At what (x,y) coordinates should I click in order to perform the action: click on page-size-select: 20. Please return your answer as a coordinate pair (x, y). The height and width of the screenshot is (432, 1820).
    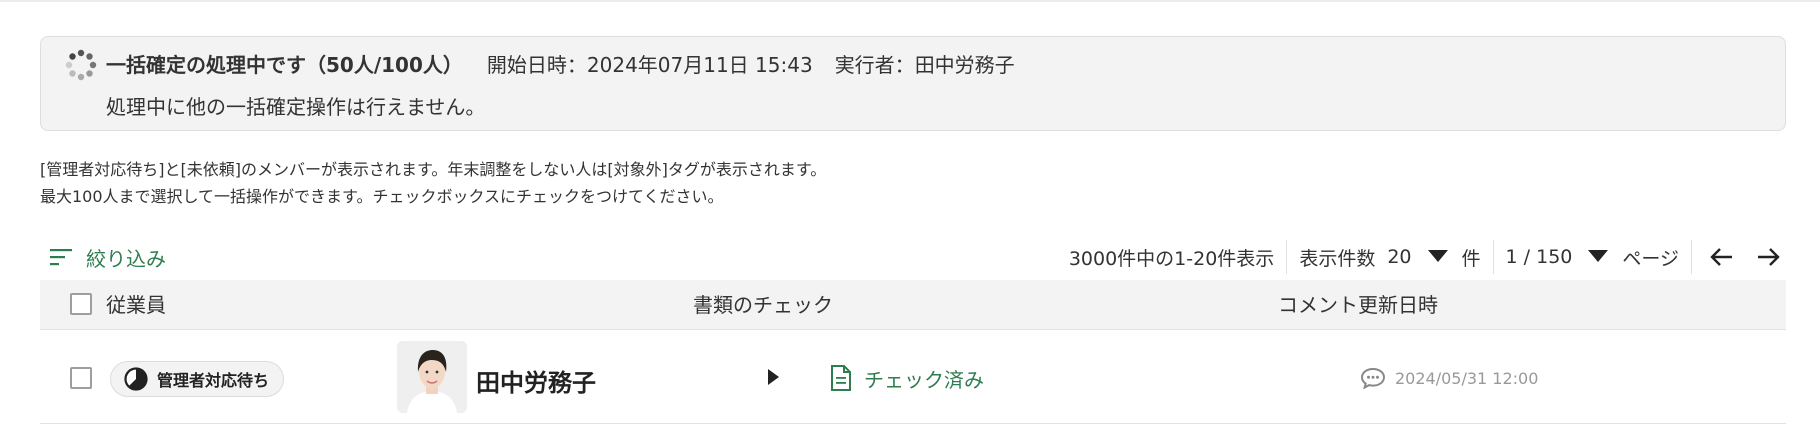
    Looking at the image, I should click on (1418, 257).